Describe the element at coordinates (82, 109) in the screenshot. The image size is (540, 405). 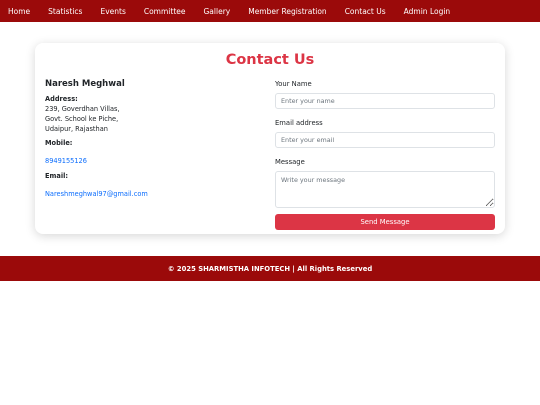
I see `address-line: 239, Goverdhan Villas,` at that location.